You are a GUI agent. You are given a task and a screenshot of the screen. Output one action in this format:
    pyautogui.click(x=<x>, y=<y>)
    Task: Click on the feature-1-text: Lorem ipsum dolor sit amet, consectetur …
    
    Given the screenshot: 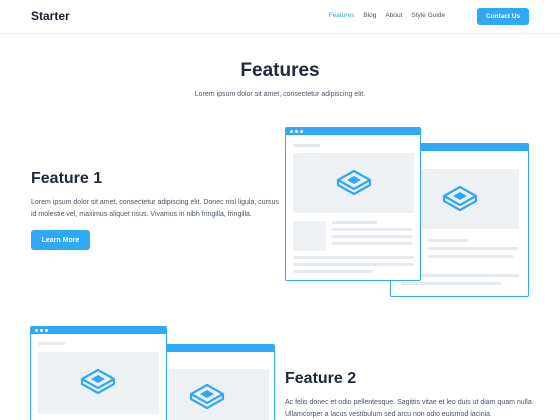 What is the action you would take?
    pyautogui.click(x=156, y=209)
    